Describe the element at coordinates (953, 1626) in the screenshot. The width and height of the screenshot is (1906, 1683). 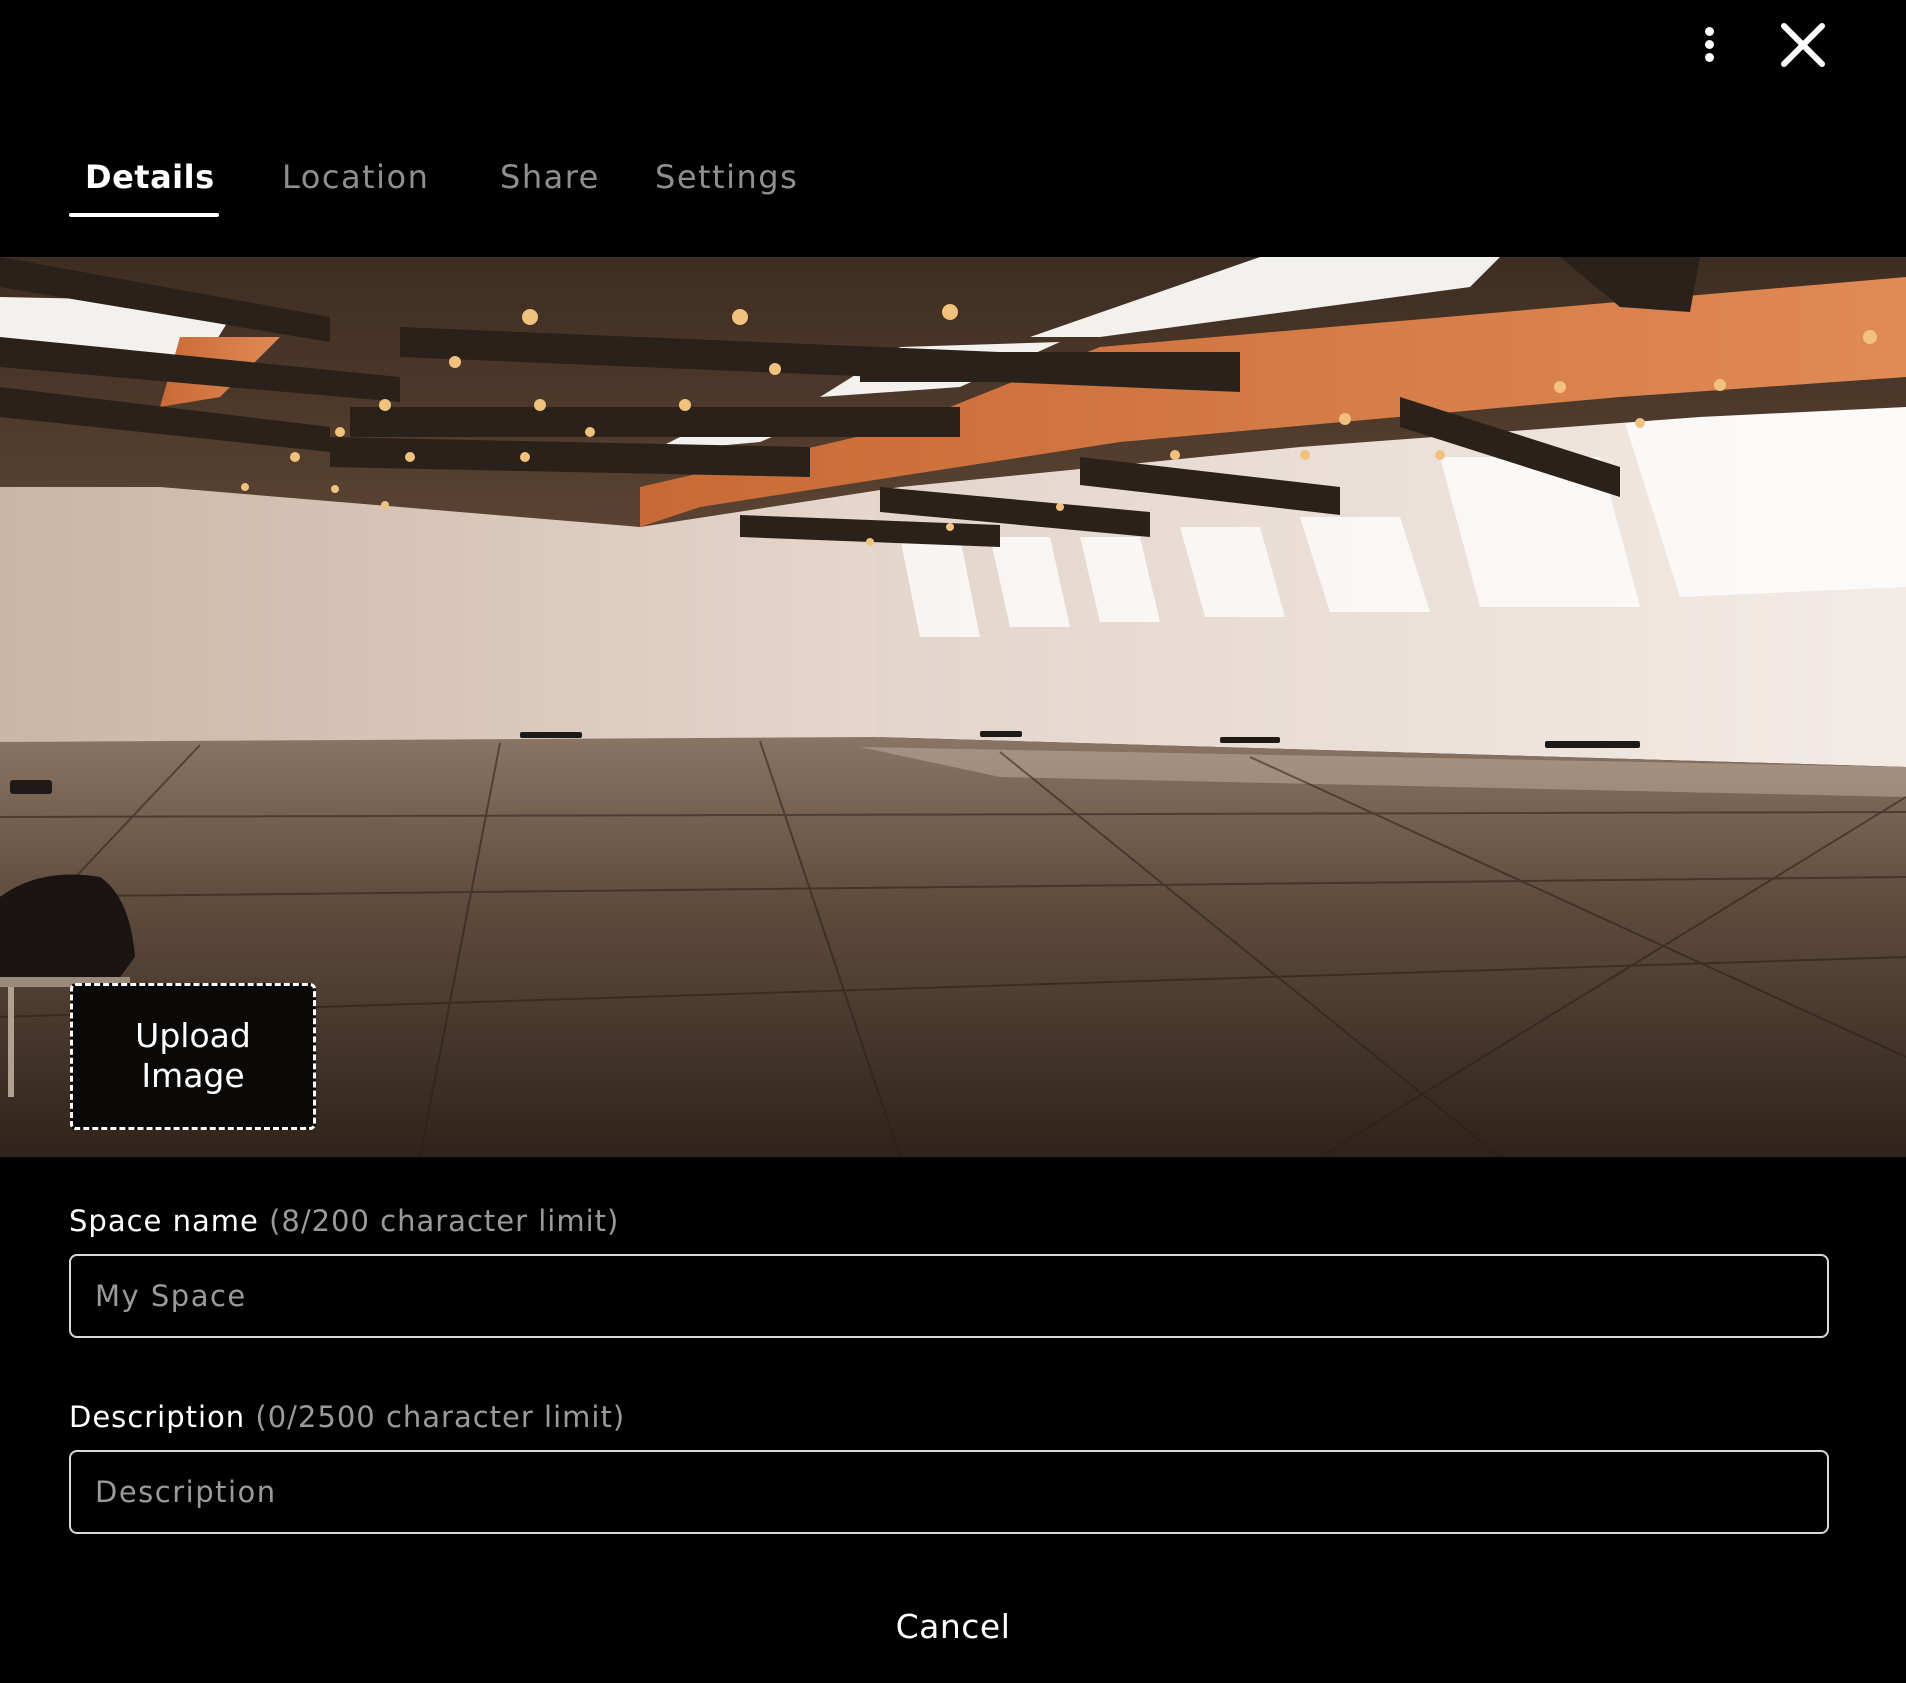
I see `cancel-button: Cancel` at that location.